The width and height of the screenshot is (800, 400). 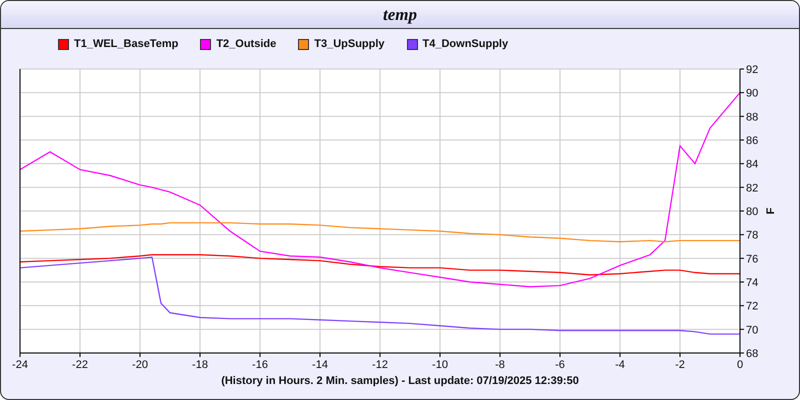 I want to click on tick-label: 80, so click(x=752, y=212).